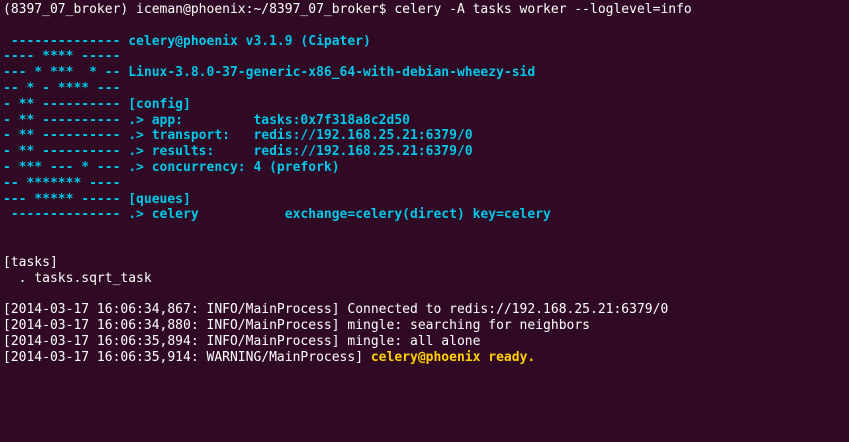 This screenshot has width=849, height=442. What do you see at coordinates (62, 88) in the screenshot?
I see `banner-line-4: -- * - **** ---` at bounding box center [62, 88].